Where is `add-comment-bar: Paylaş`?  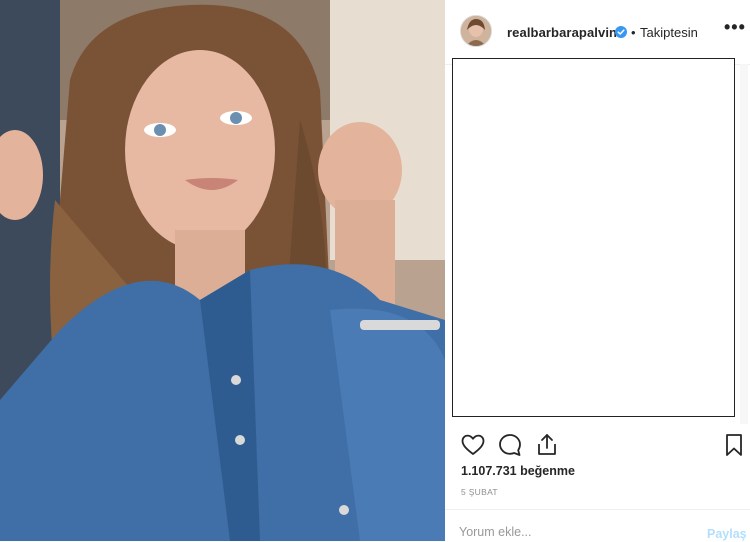
add-comment-bar: Paylaş is located at coordinates (597, 525).